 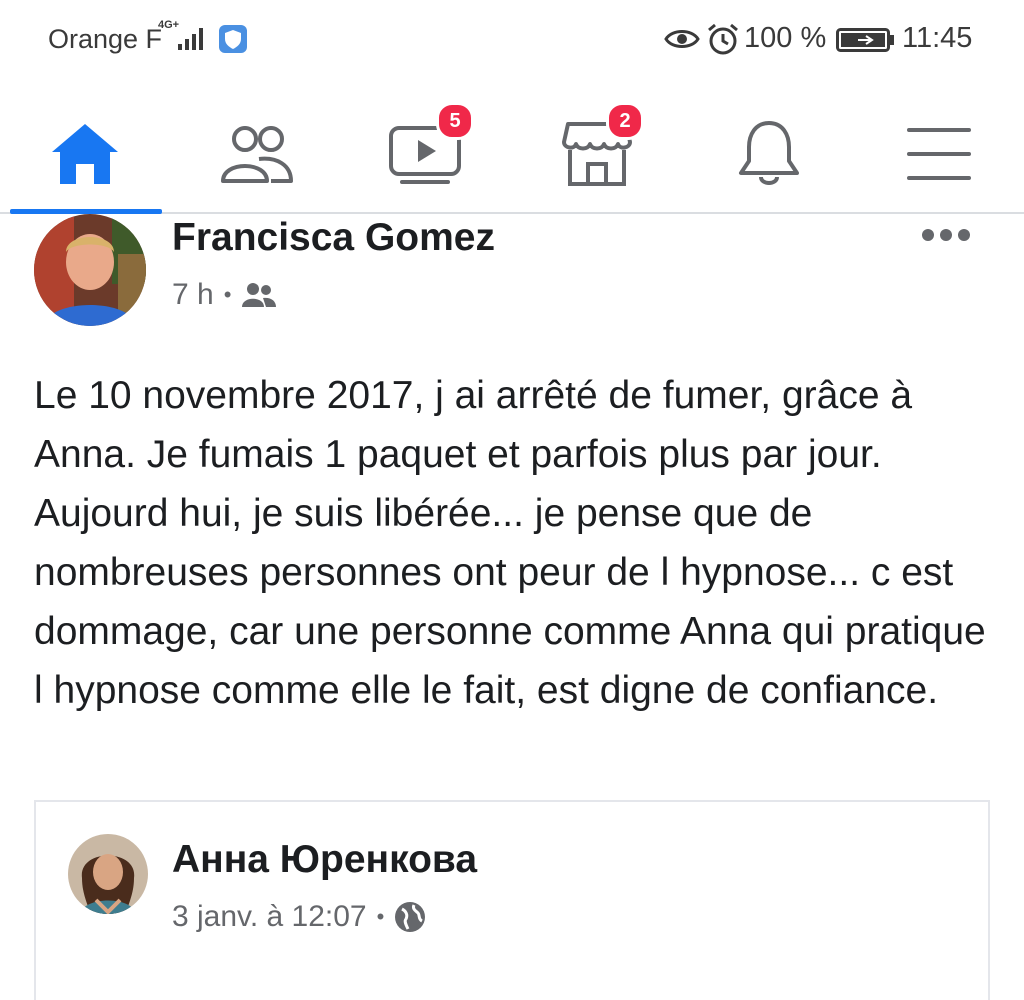 I want to click on top-navigation: 5 2, so click(x=512, y=155).